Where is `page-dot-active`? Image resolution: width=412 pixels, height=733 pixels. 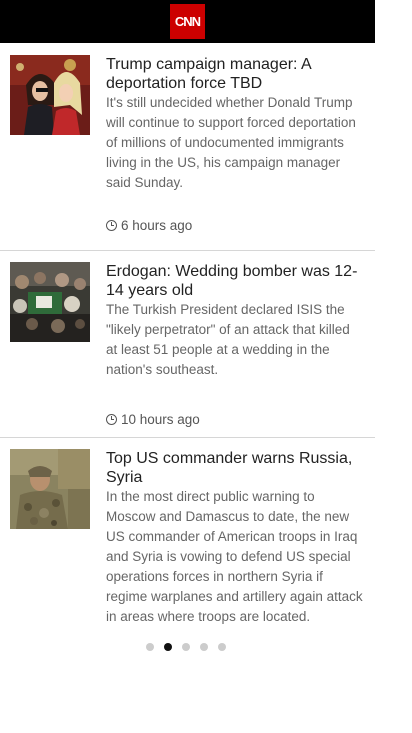
page-dot-active is located at coordinates (168, 647).